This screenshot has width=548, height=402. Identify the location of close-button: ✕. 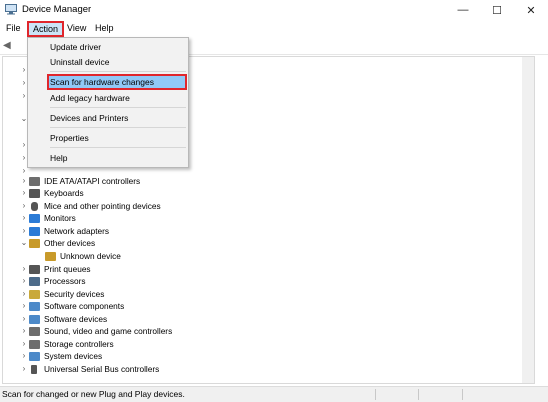
(531, 10).